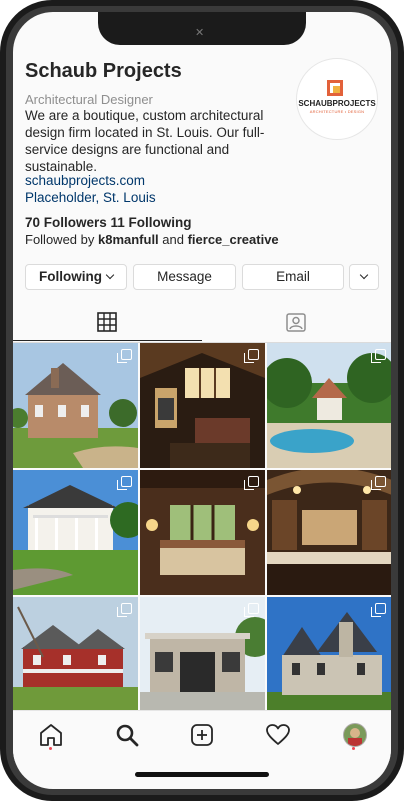 The image size is (404, 801). I want to click on active-tab-indicator, so click(107, 340).